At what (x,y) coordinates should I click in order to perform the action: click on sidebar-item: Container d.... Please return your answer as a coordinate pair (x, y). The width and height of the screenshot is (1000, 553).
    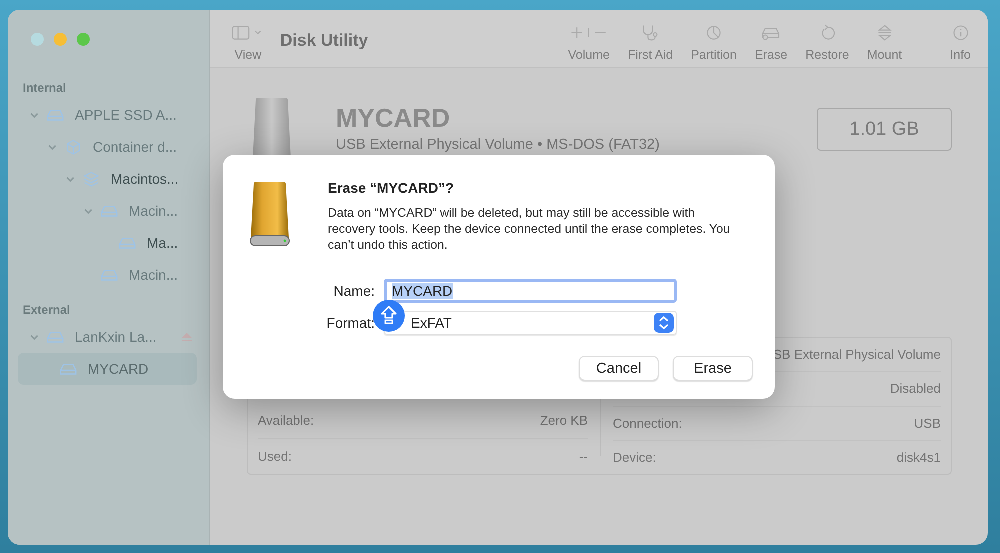
    Looking at the image, I should click on (110, 147).